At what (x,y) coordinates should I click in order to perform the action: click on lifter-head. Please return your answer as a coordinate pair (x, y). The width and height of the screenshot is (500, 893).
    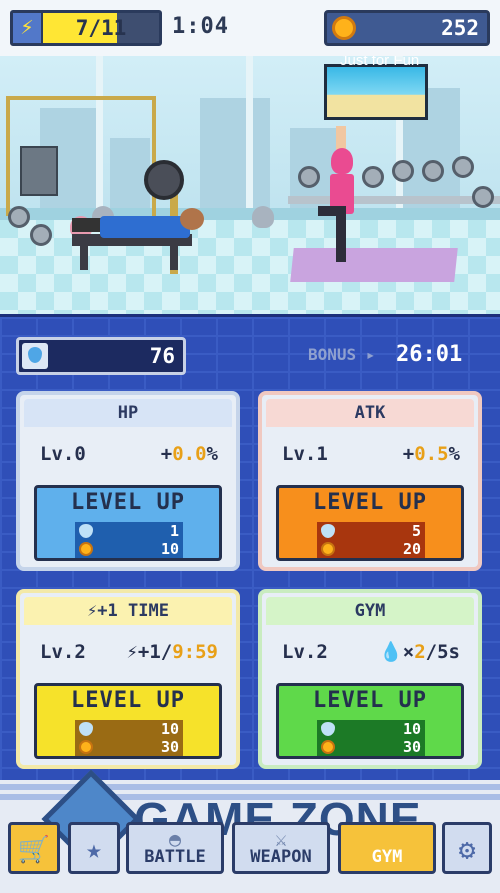
    Looking at the image, I should click on (192, 219).